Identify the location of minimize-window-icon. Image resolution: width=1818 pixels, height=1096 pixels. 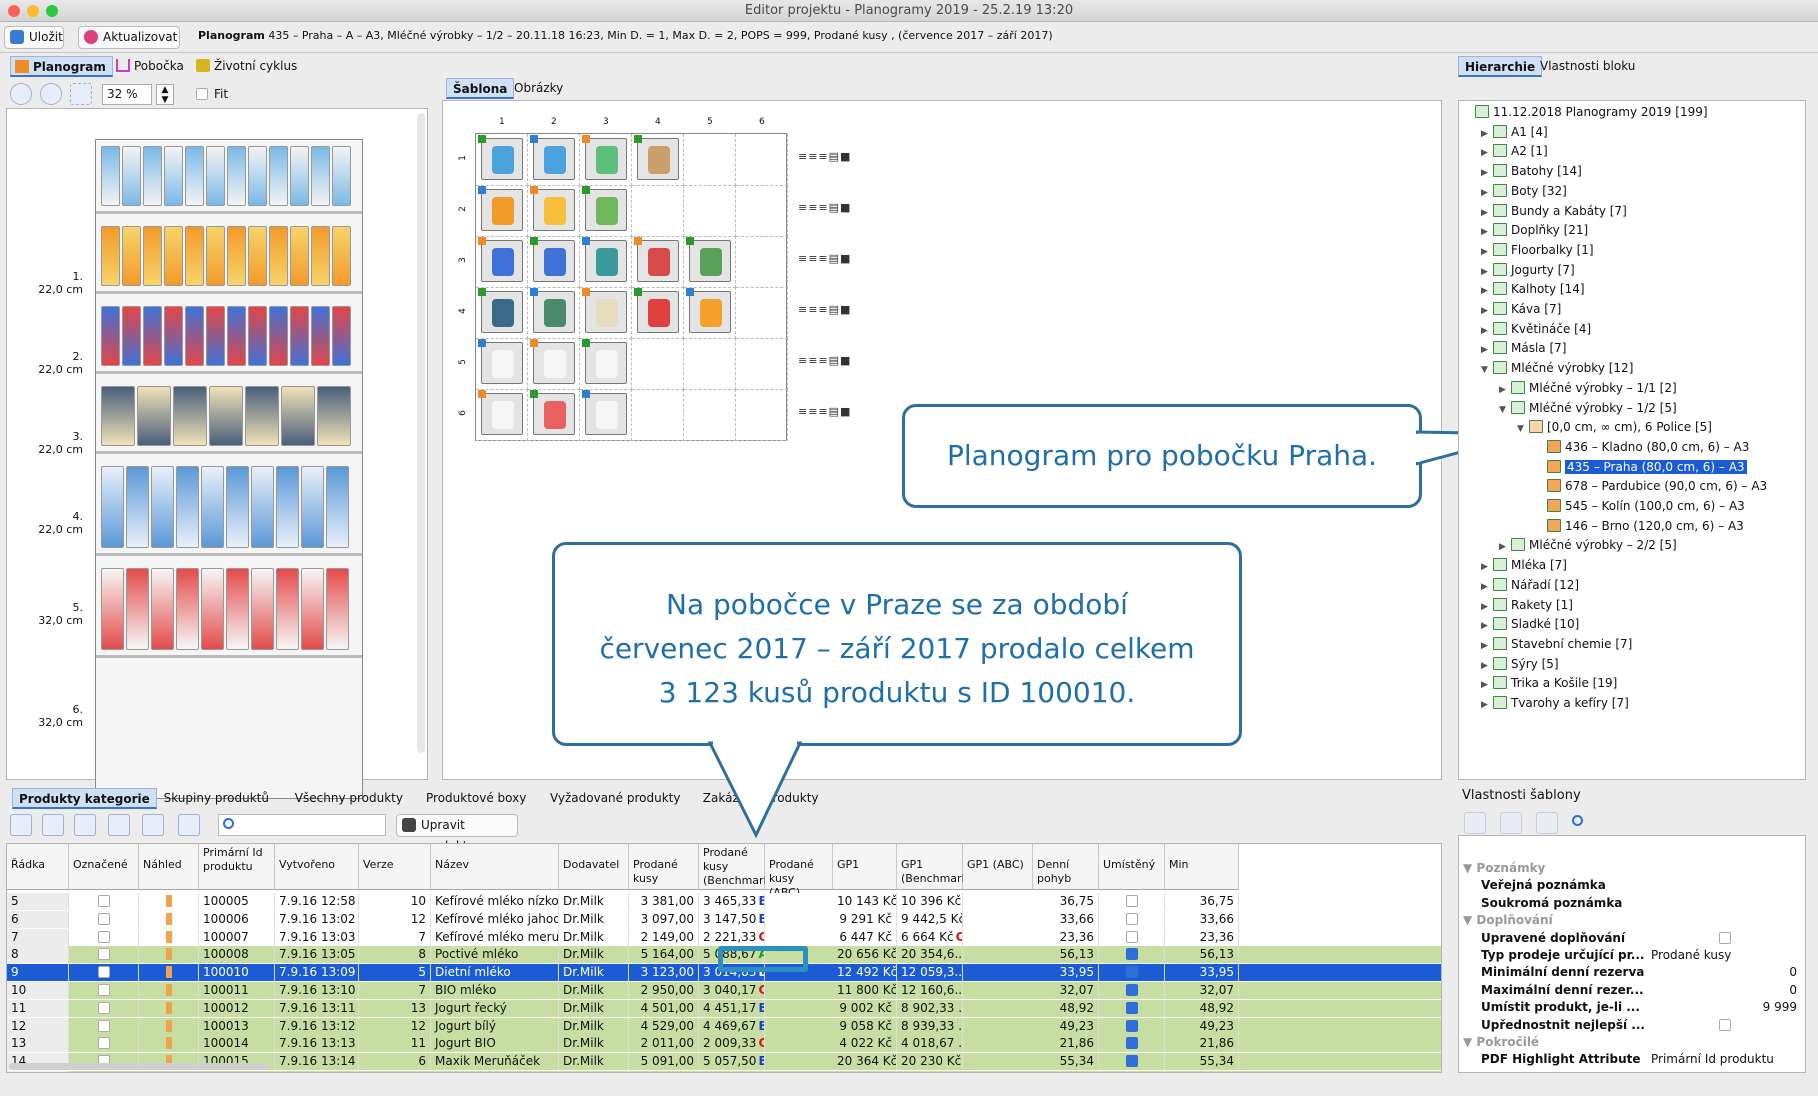
(33, 11).